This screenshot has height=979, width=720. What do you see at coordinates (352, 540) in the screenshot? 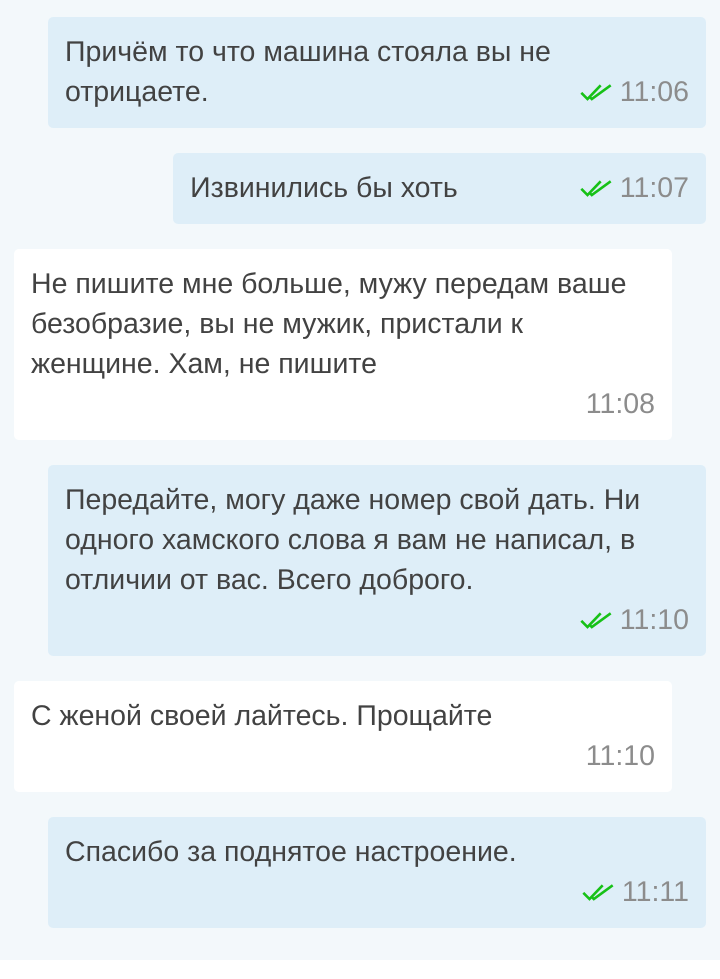
I see `message-text: Передайте, могу даже номер свой дать. Ни одного хамского слова я вам не написал, в отличии от вас. Всего доброго.` at bounding box center [352, 540].